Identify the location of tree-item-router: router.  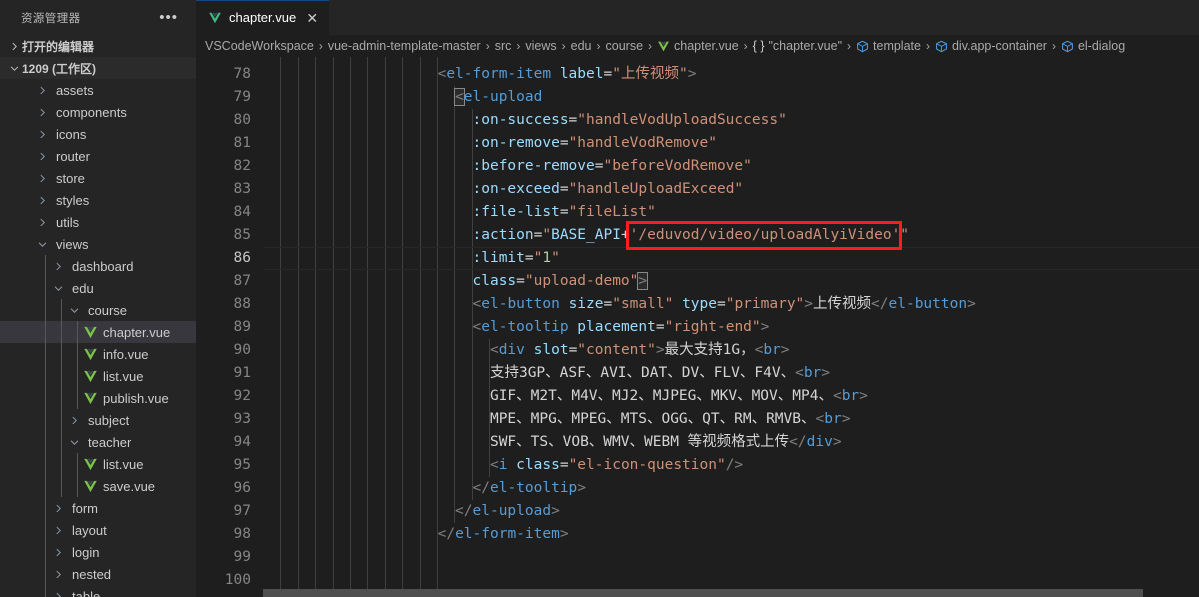
(98, 156).